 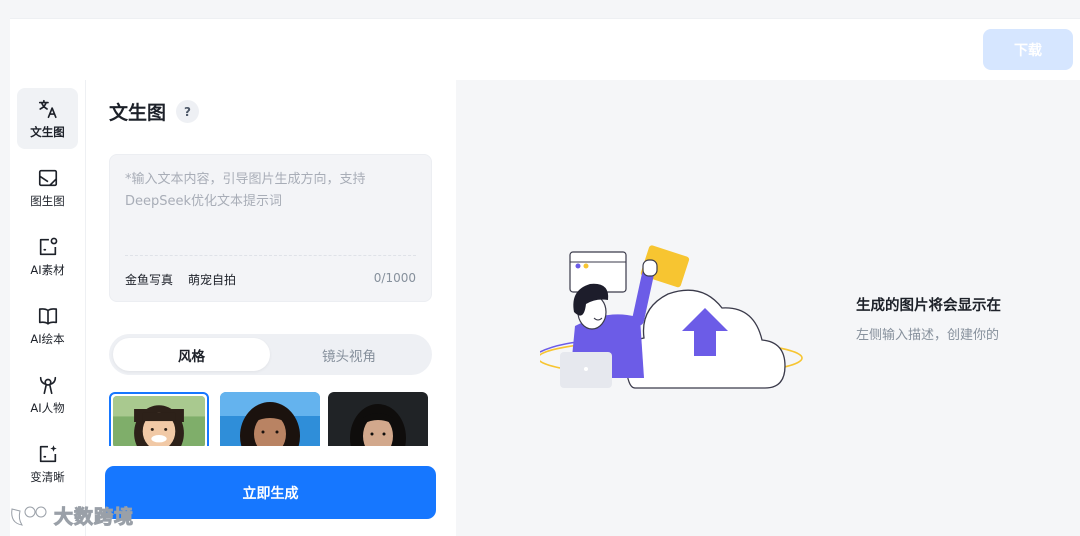 What do you see at coordinates (272, 209) in the screenshot?
I see `prompt-input` at bounding box center [272, 209].